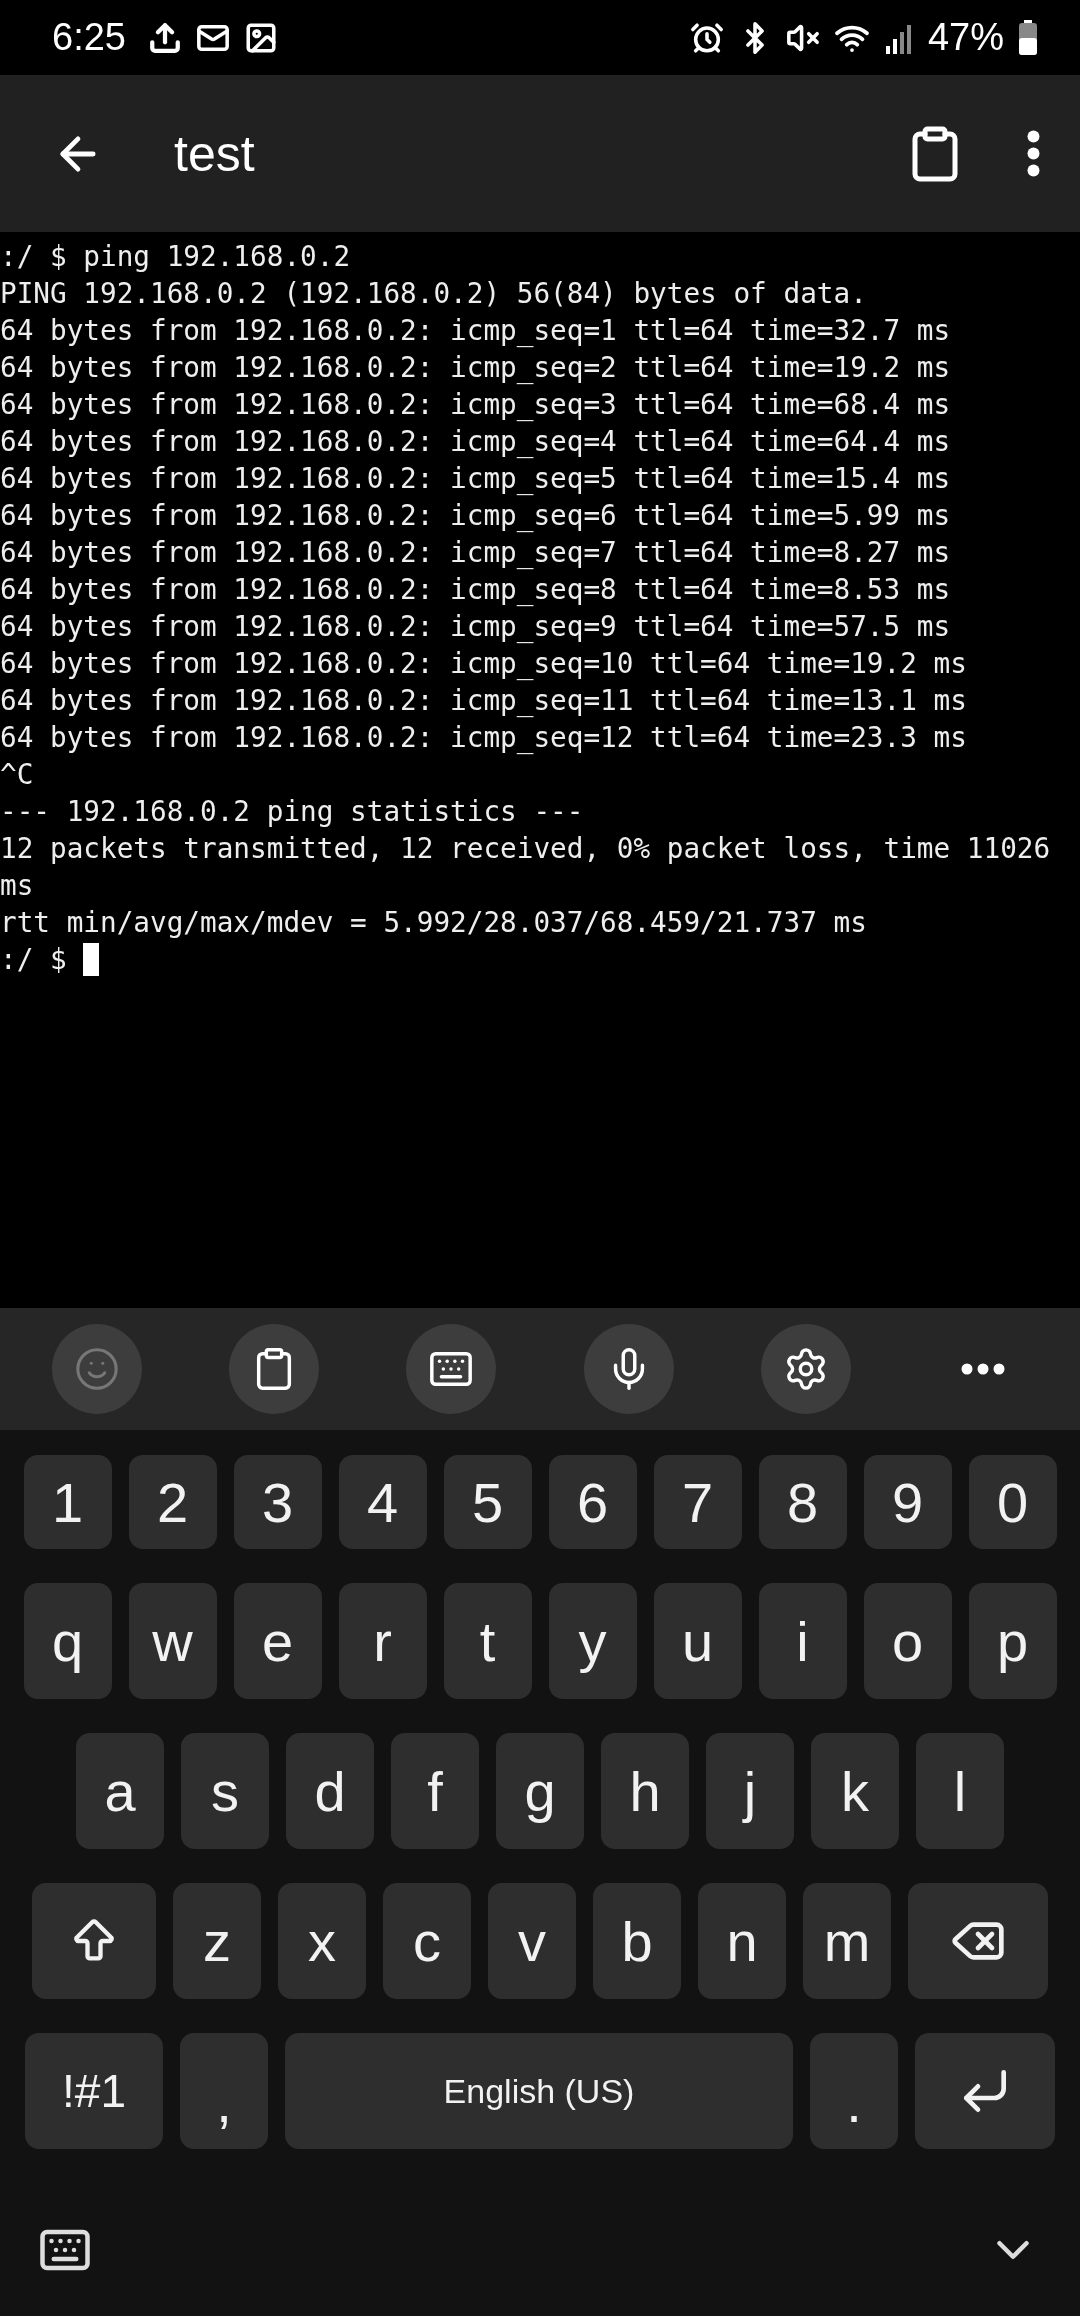 This screenshot has height=2316, width=1080. Describe the element at coordinates (94, 2091) in the screenshot. I see `symbols-key: !#1` at that location.